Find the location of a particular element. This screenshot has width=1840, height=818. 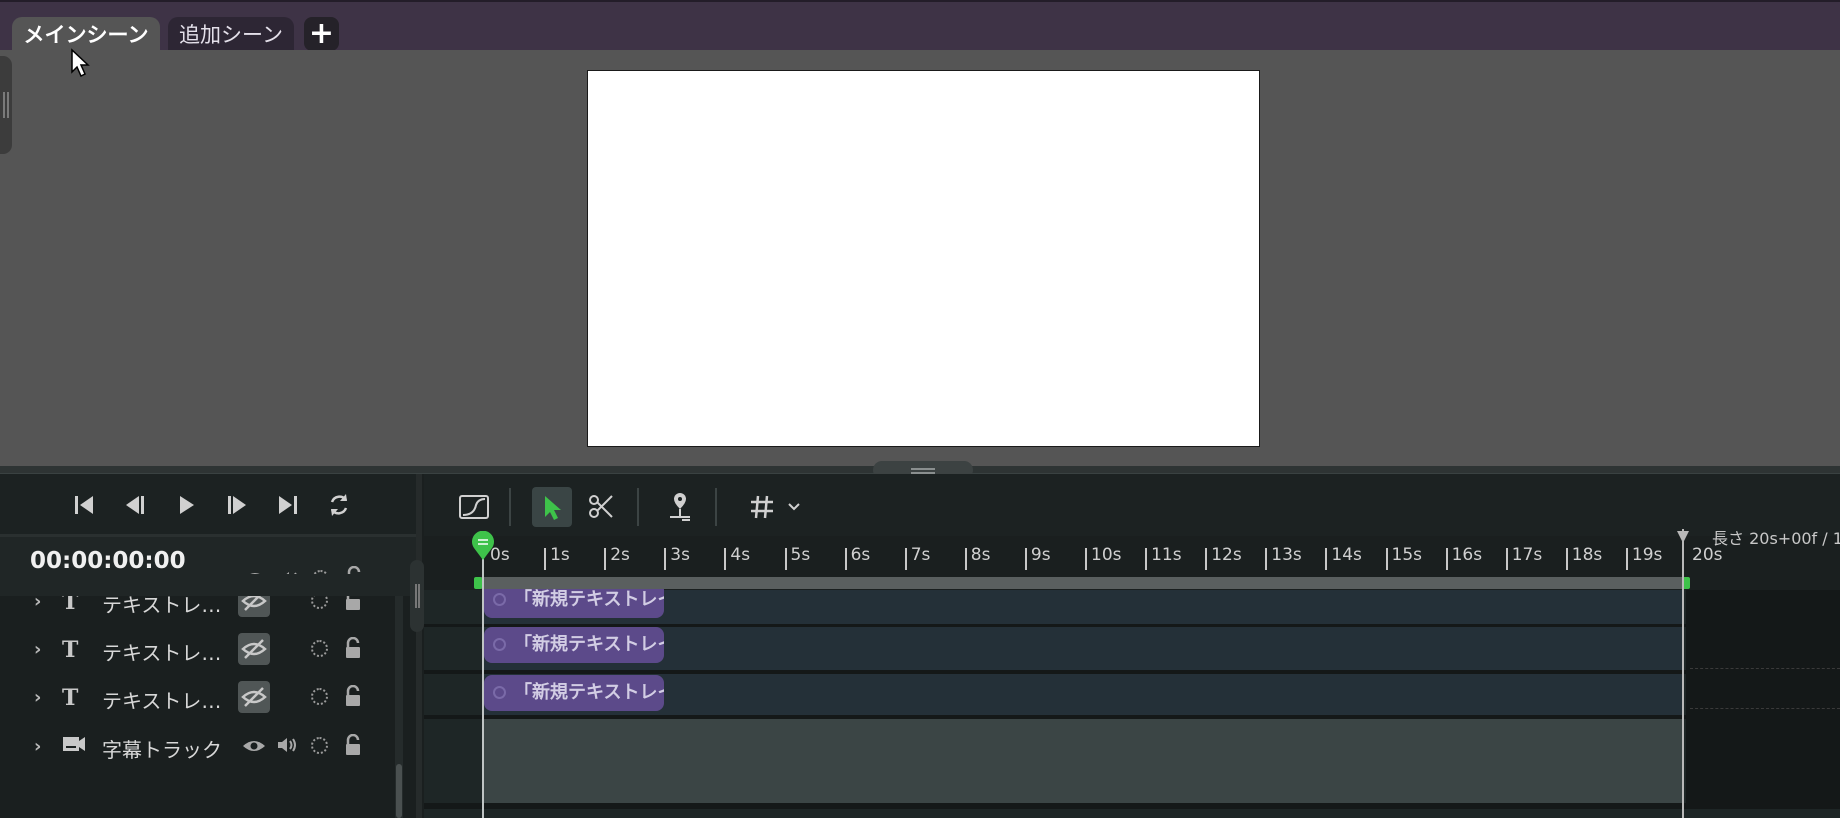

subtitle-lane-body is located at coordinates (1083, 761).